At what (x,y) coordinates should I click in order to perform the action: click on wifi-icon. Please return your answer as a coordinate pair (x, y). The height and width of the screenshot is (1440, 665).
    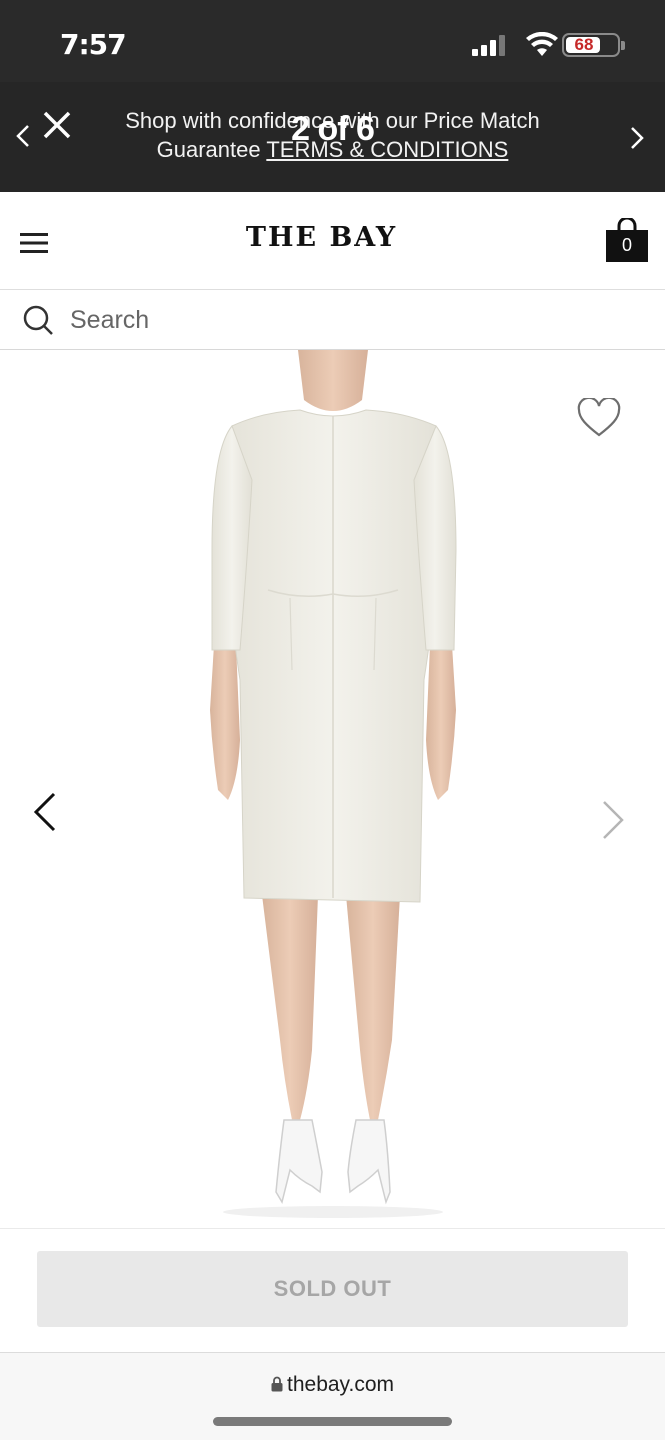
    Looking at the image, I should click on (542, 44).